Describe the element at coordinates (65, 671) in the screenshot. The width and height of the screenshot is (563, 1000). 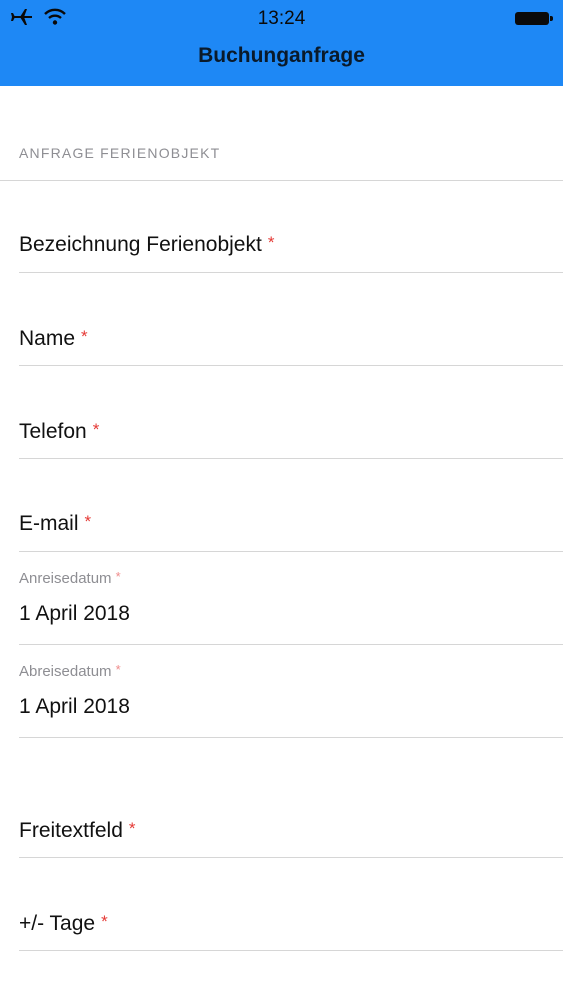
I see `field-label: Abreisedatum` at that location.